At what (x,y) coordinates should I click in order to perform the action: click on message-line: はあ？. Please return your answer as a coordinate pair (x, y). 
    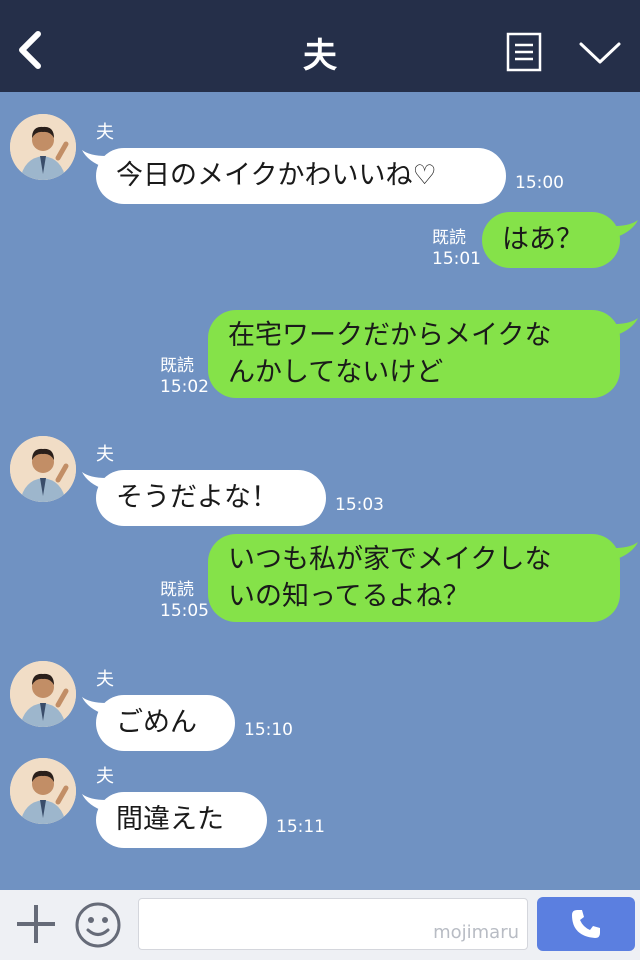
    Looking at the image, I should click on (542, 239).